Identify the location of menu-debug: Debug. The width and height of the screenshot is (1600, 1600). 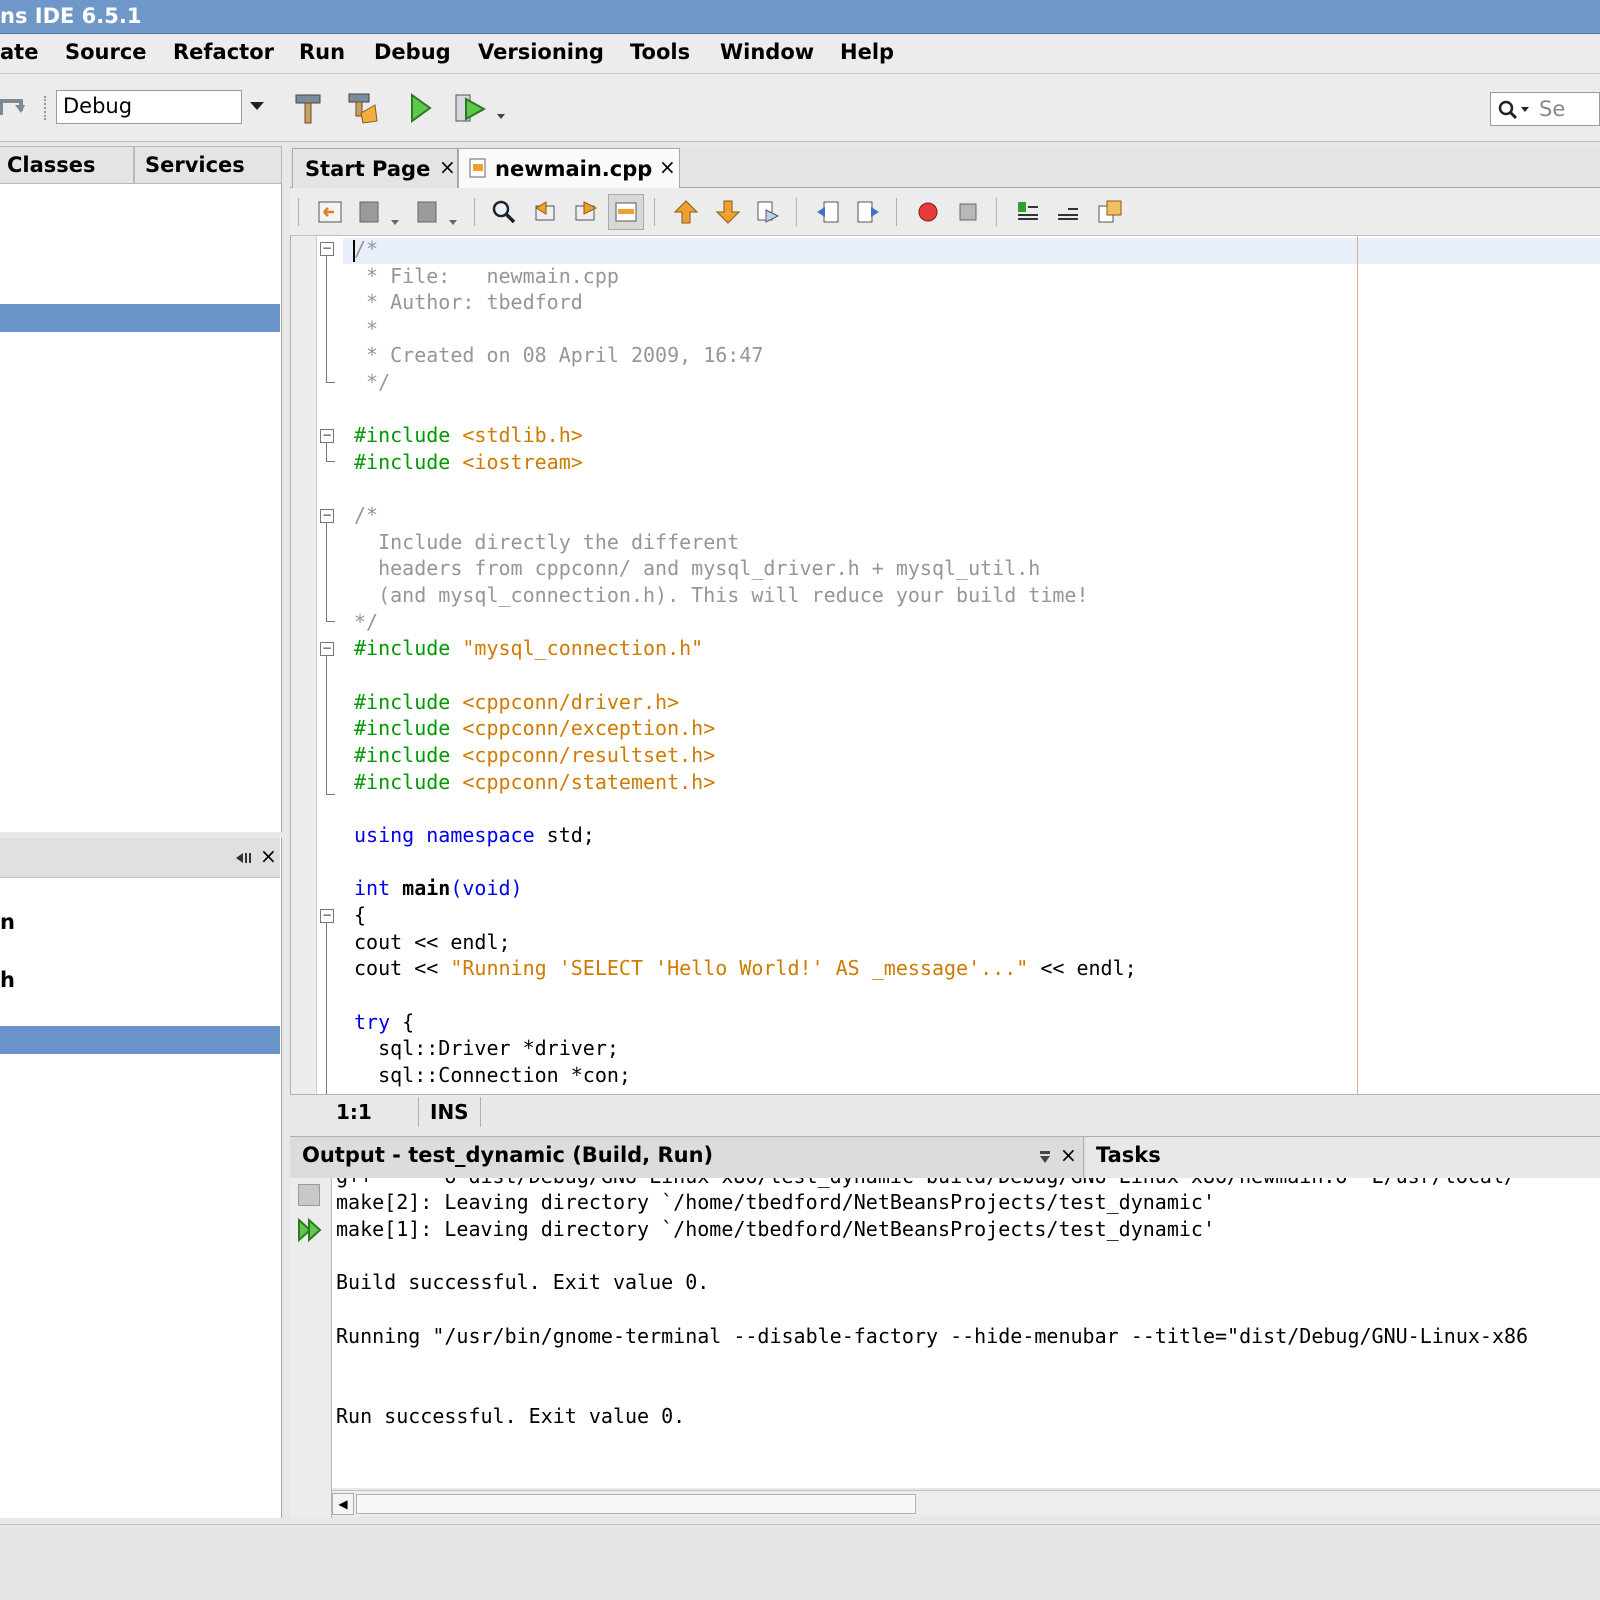
(412, 52).